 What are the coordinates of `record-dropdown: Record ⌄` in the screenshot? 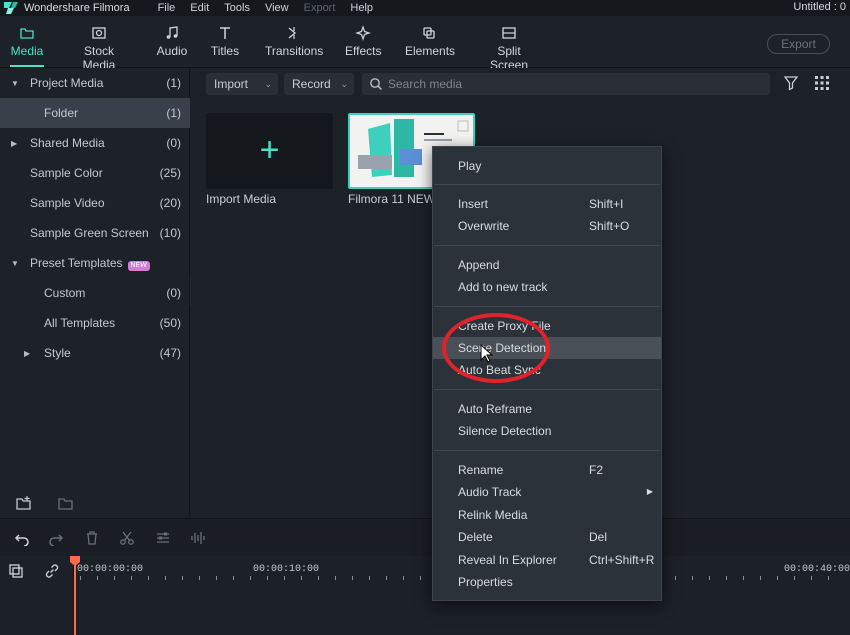 It's located at (319, 84).